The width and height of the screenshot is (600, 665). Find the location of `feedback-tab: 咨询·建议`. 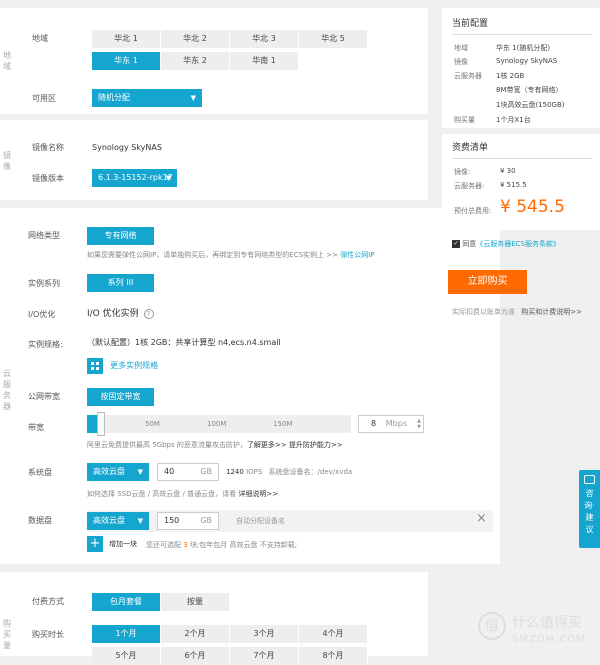

feedback-tab: 咨询·建议 is located at coordinates (589, 509).